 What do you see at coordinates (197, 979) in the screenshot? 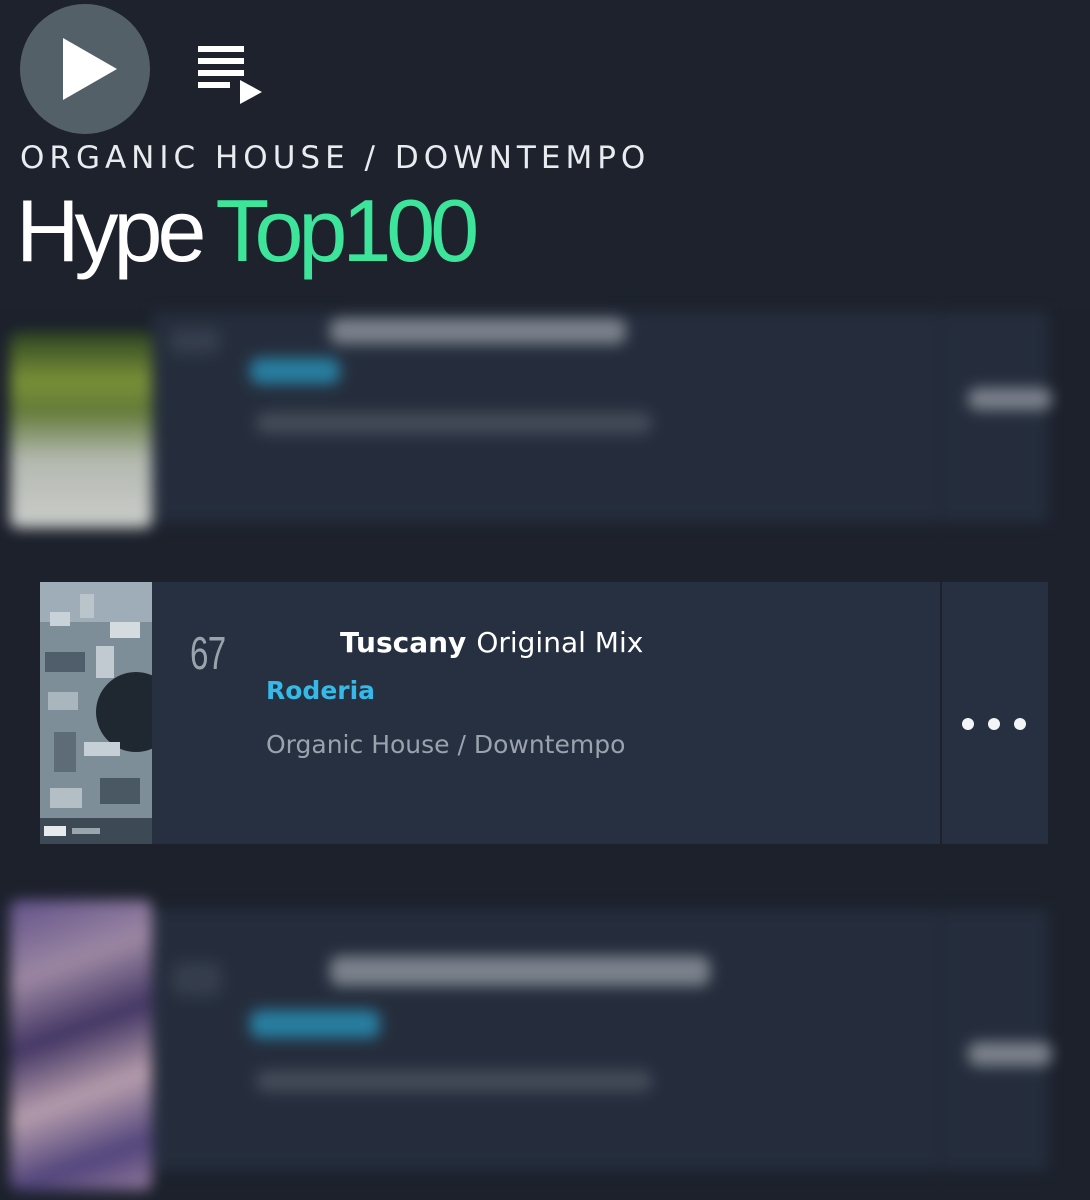
I see `rank-next` at bounding box center [197, 979].